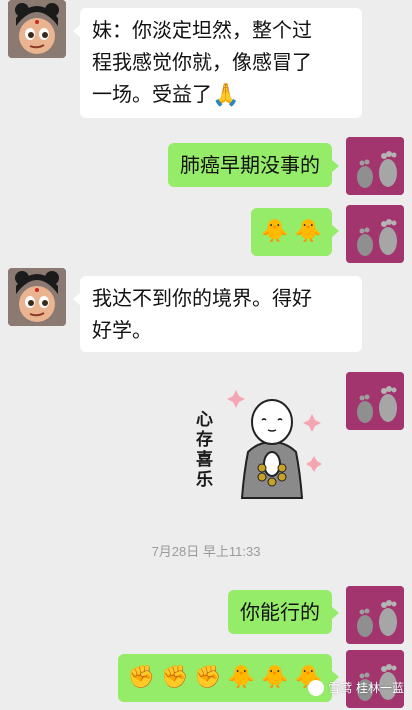 The height and width of the screenshot is (710, 412). Describe the element at coordinates (202, 30) in the screenshot. I see `message-text-line: 妹：你淡定坦然，整个过` at that location.